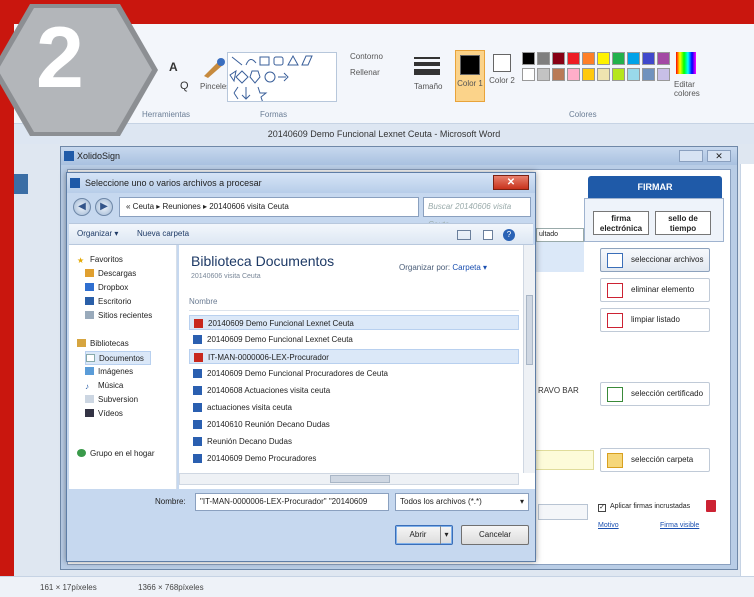 The height and width of the screenshot is (597, 754). Describe the element at coordinates (477, 213) in the screenshot. I see `search-input: Buscar 20140606 visita Ceuta` at that location.